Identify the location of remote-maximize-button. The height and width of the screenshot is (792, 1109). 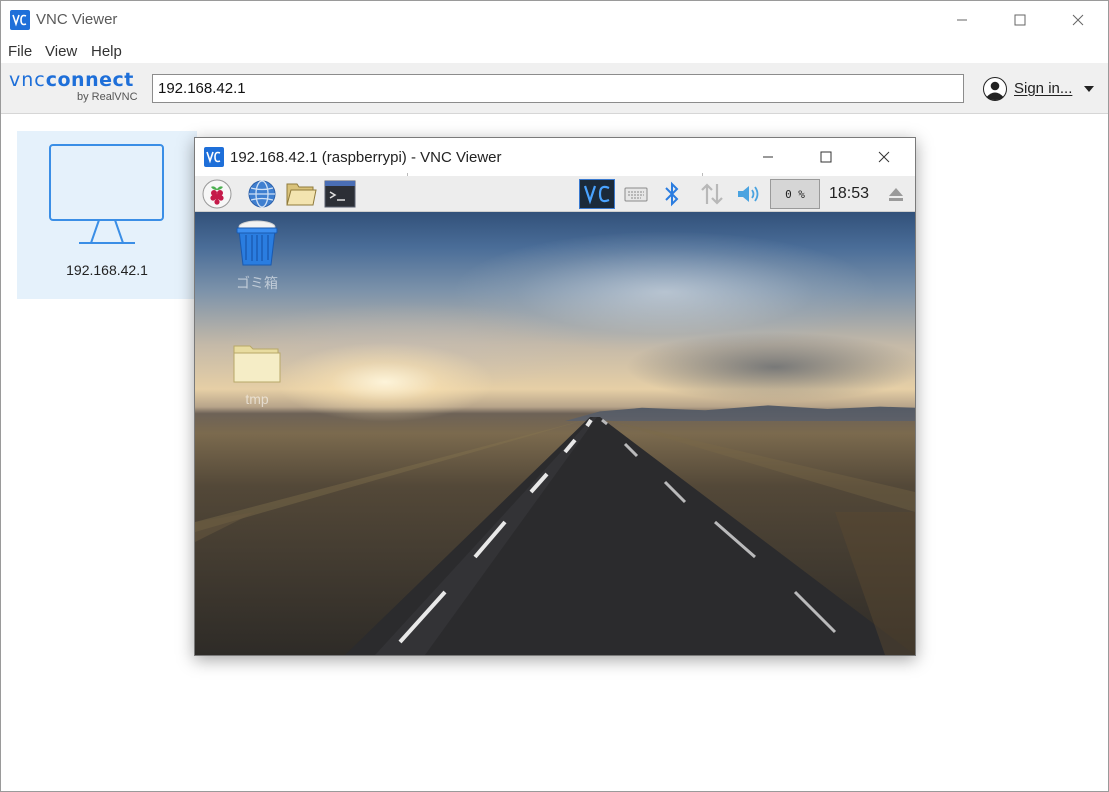
(826, 157).